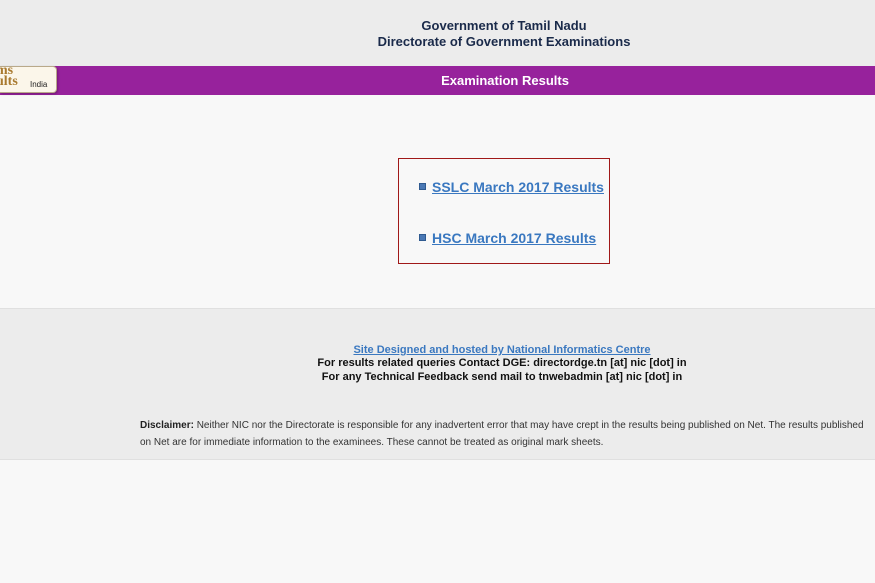 The image size is (875, 583). What do you see at coordinates (437, 80) in the screenshot?
I see `title-banner: Examination Results` at bounding box center [437, 80].